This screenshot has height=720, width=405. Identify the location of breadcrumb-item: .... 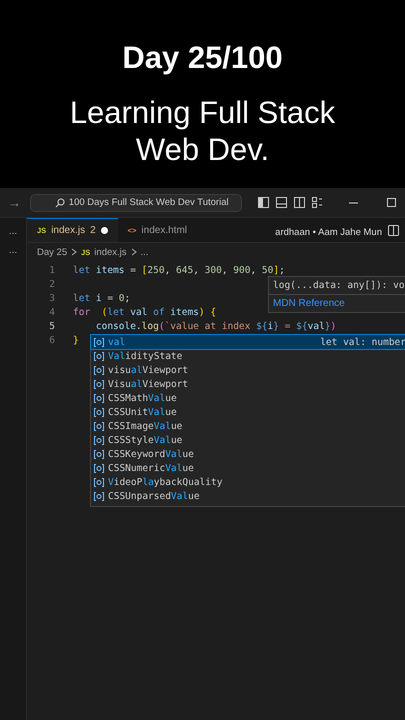
(144, 252).